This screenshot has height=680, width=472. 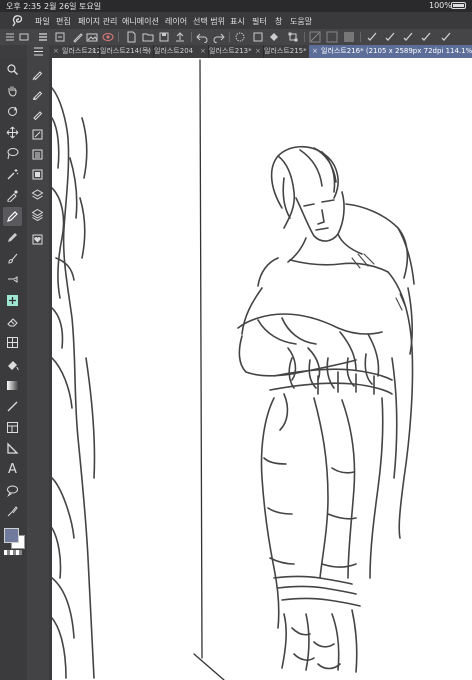 What do you see at coordinates (12, 195) in the screenshot?
I see `eyedropper-icon` at bounding box center [12, 195].